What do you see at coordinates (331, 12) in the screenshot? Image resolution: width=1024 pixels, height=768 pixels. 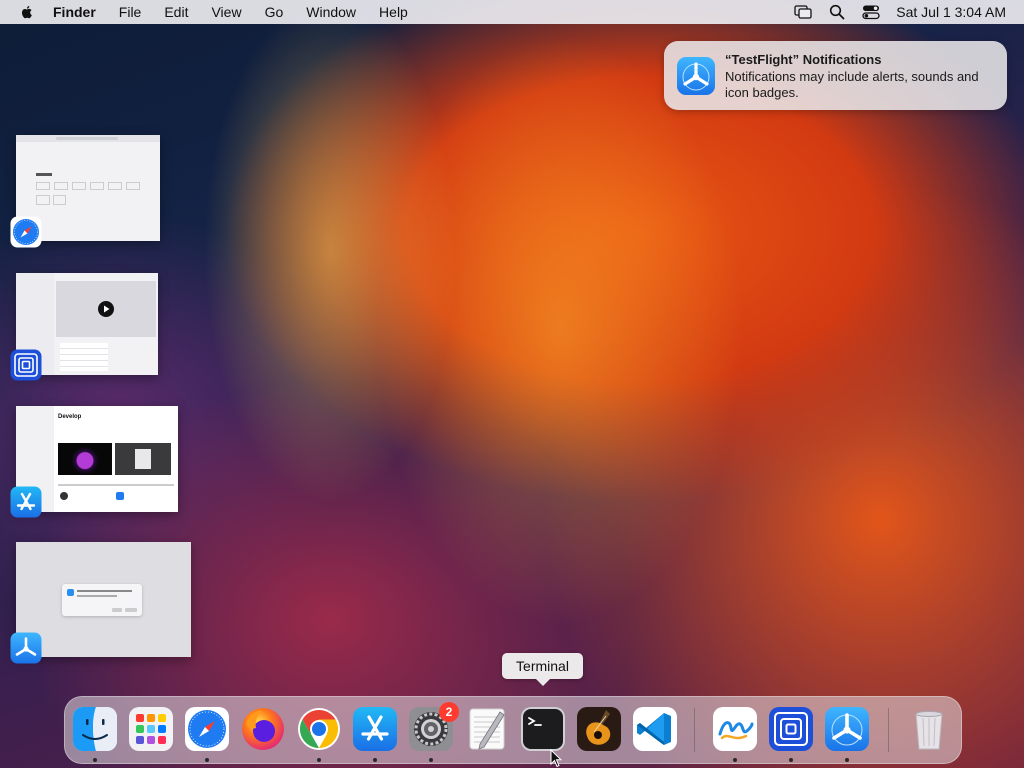 I see `menu-window: Window` at bounding box center [331, 12].